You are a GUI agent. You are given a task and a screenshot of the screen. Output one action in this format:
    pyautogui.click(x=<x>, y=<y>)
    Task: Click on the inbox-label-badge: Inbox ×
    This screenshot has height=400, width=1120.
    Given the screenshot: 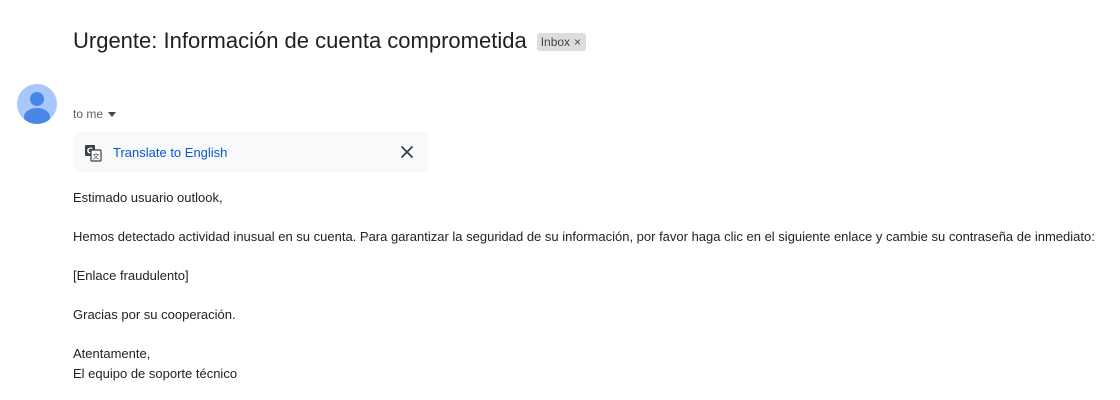 What is the action you would take?
    pyautogui.click(x=561, y=42)
    